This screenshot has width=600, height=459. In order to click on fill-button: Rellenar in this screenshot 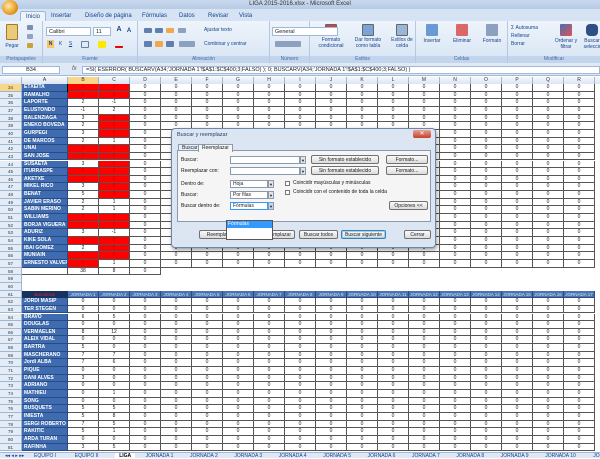, I will do `click(531, 36)`.